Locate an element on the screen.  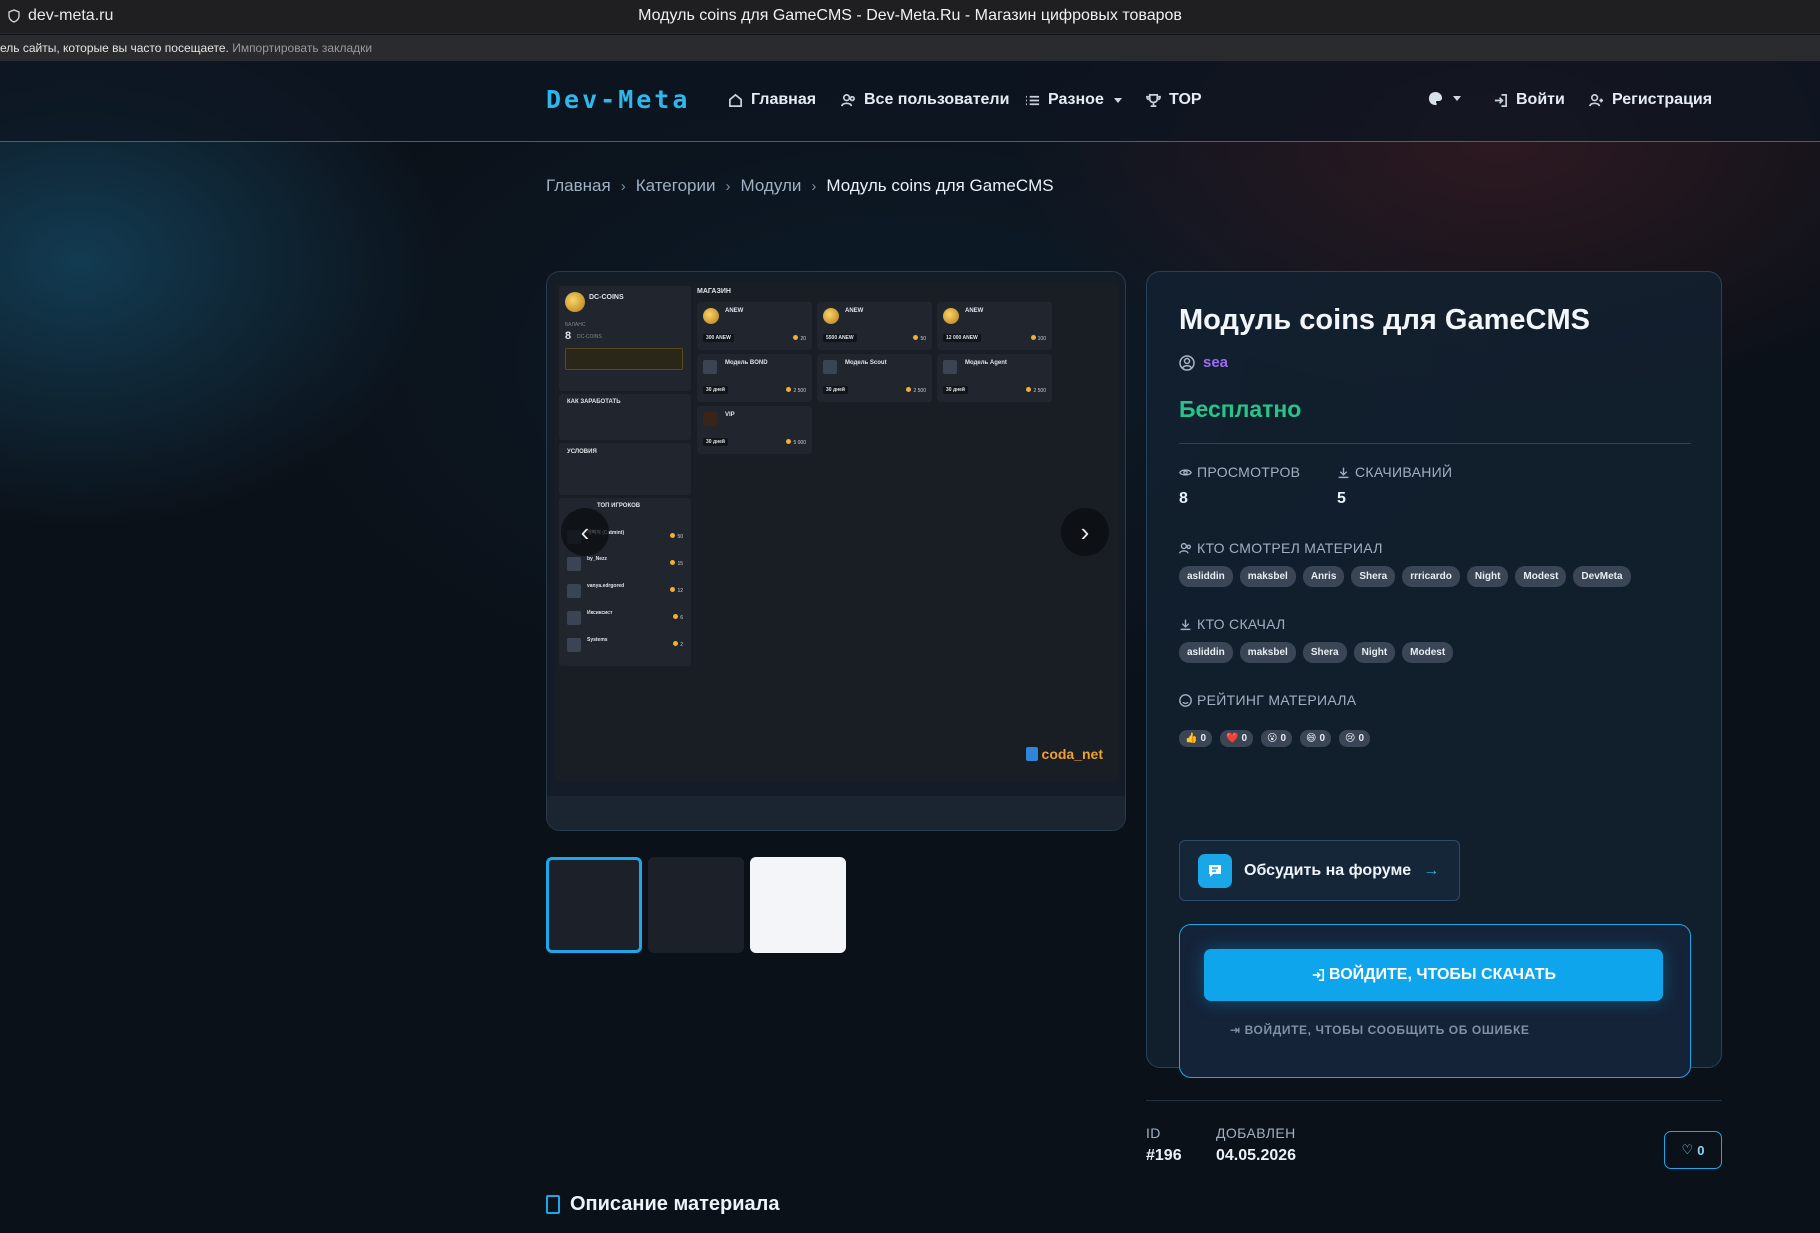
divider is located at coordinates (1435, 443).